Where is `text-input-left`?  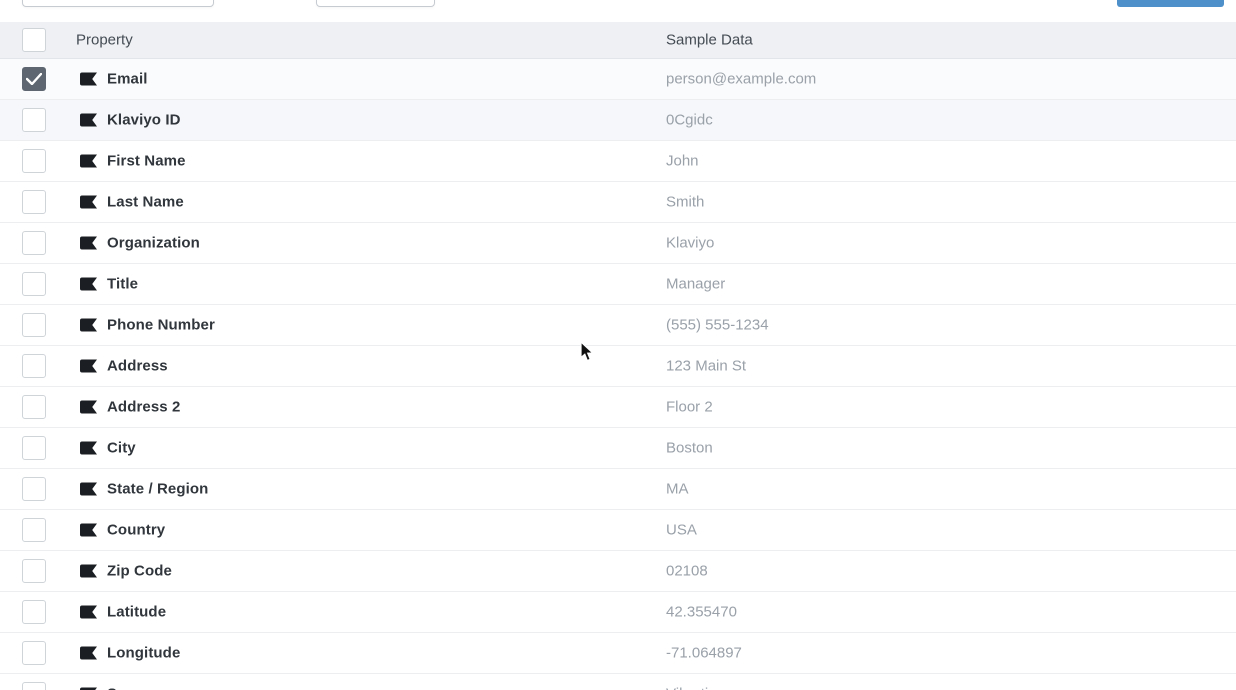
text-input-left is located at coordinates (118, 3).